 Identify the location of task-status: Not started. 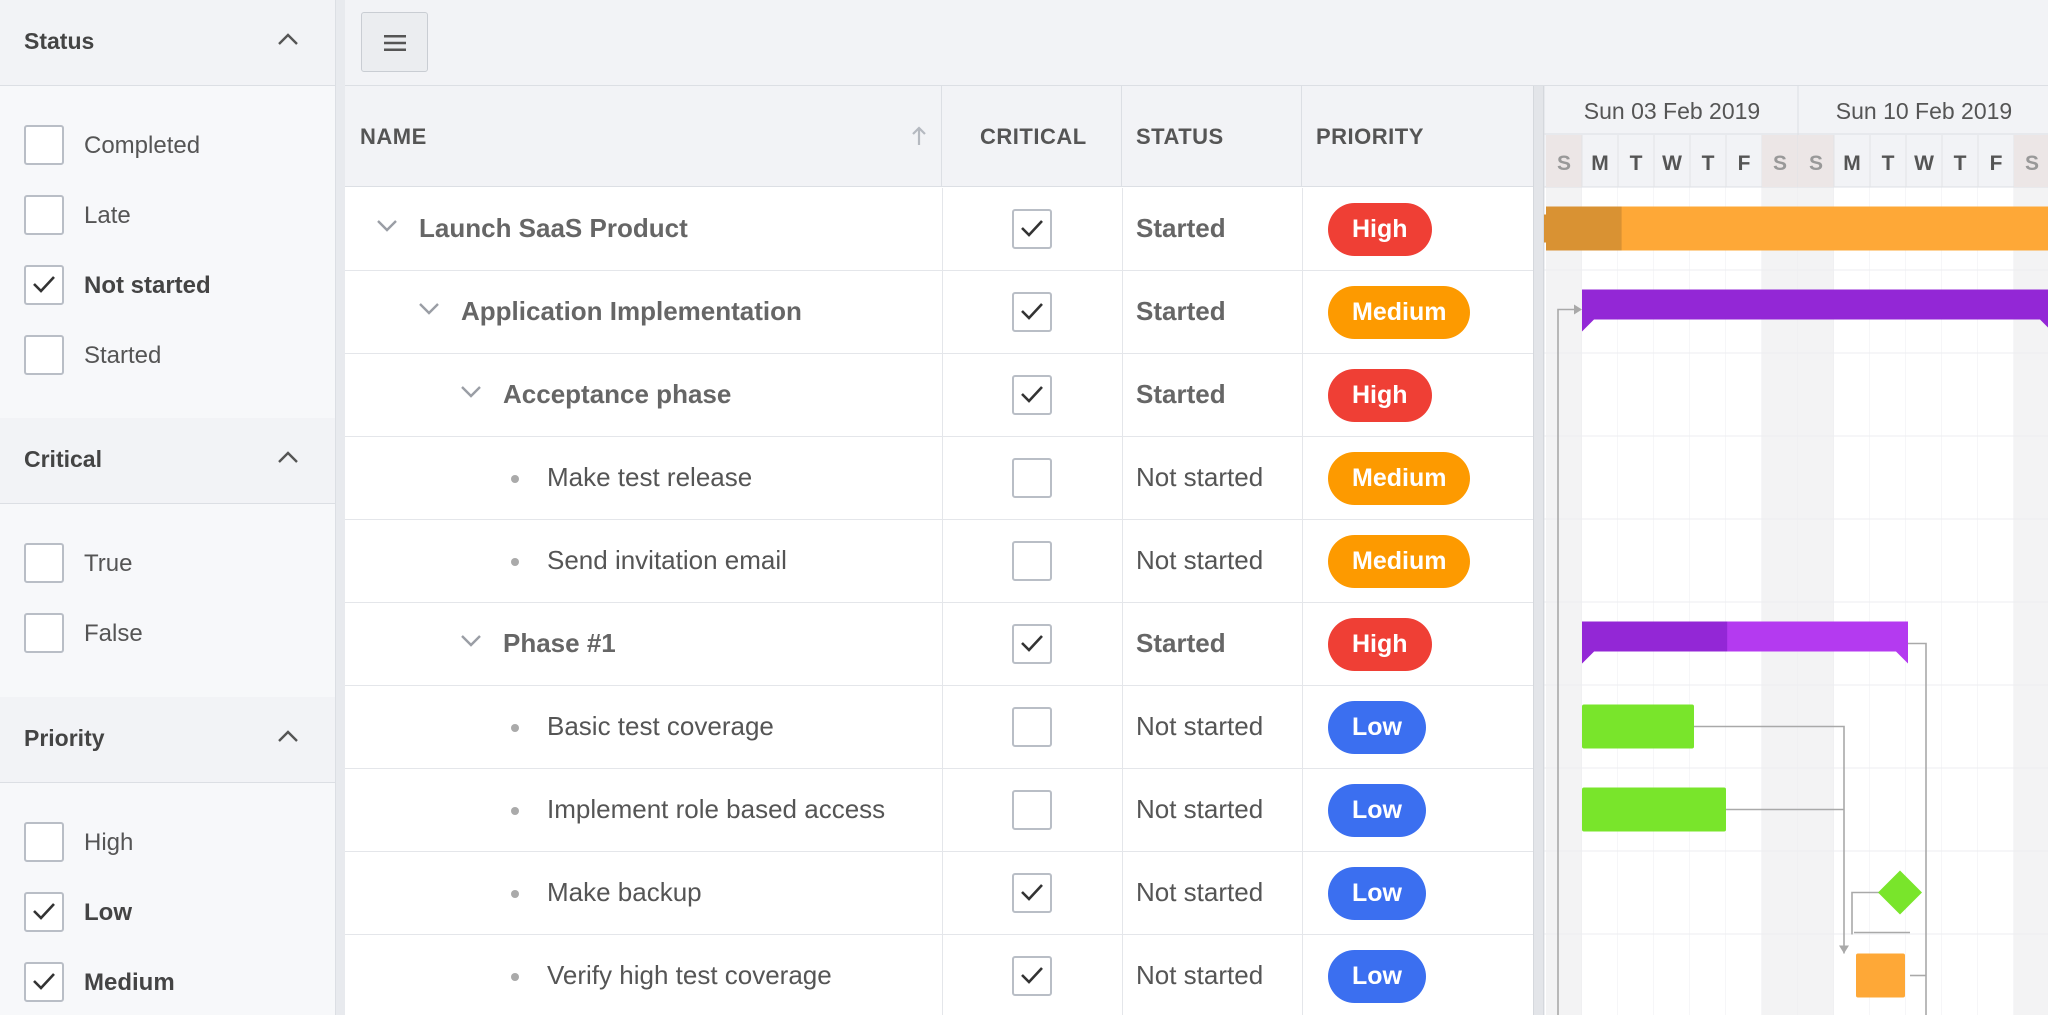
(1200, 726).